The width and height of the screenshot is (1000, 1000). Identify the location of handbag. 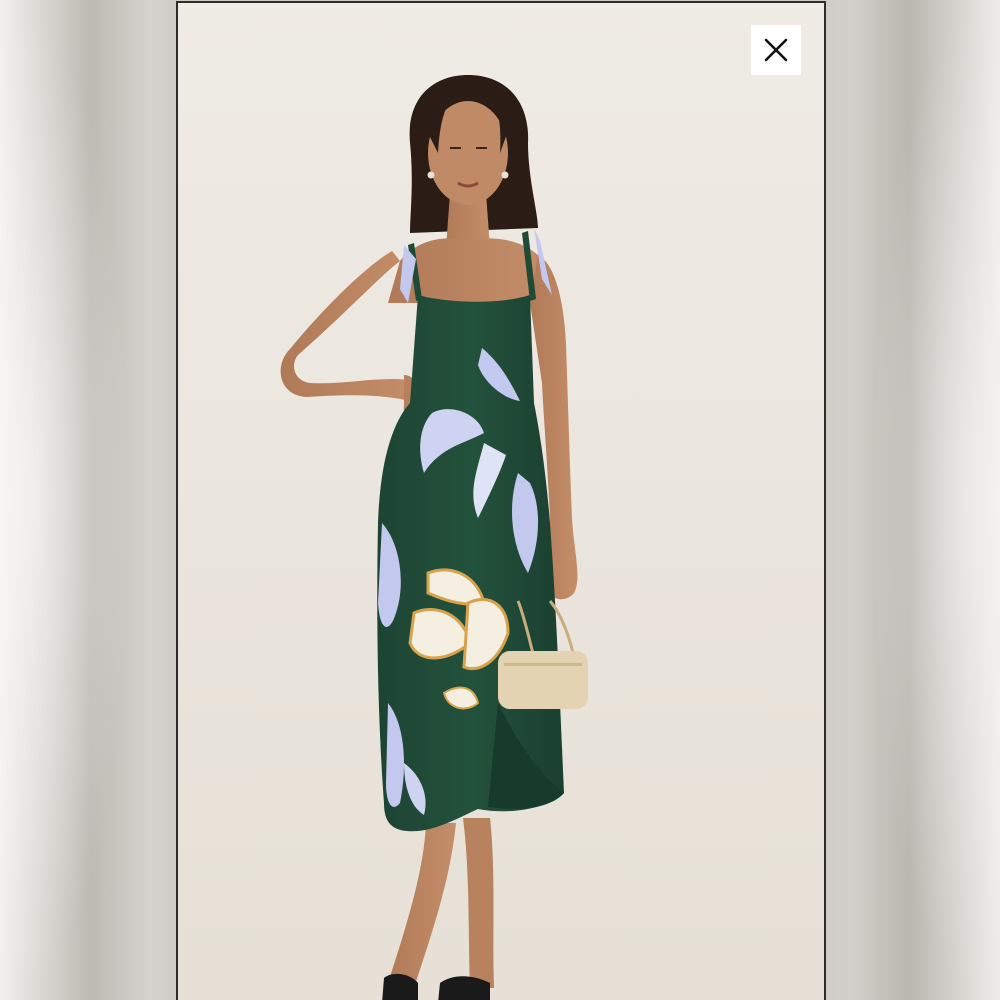
(543, 680).